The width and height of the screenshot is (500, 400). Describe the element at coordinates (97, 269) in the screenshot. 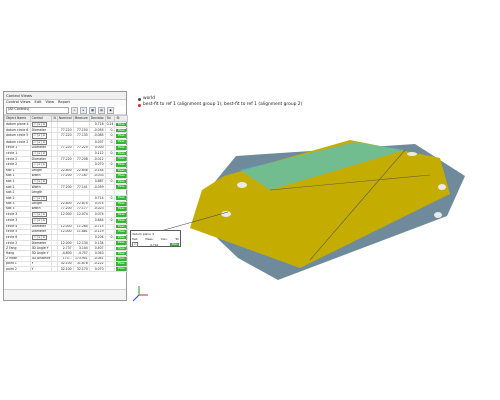

I see `cell-dev: 0.070` at that location.